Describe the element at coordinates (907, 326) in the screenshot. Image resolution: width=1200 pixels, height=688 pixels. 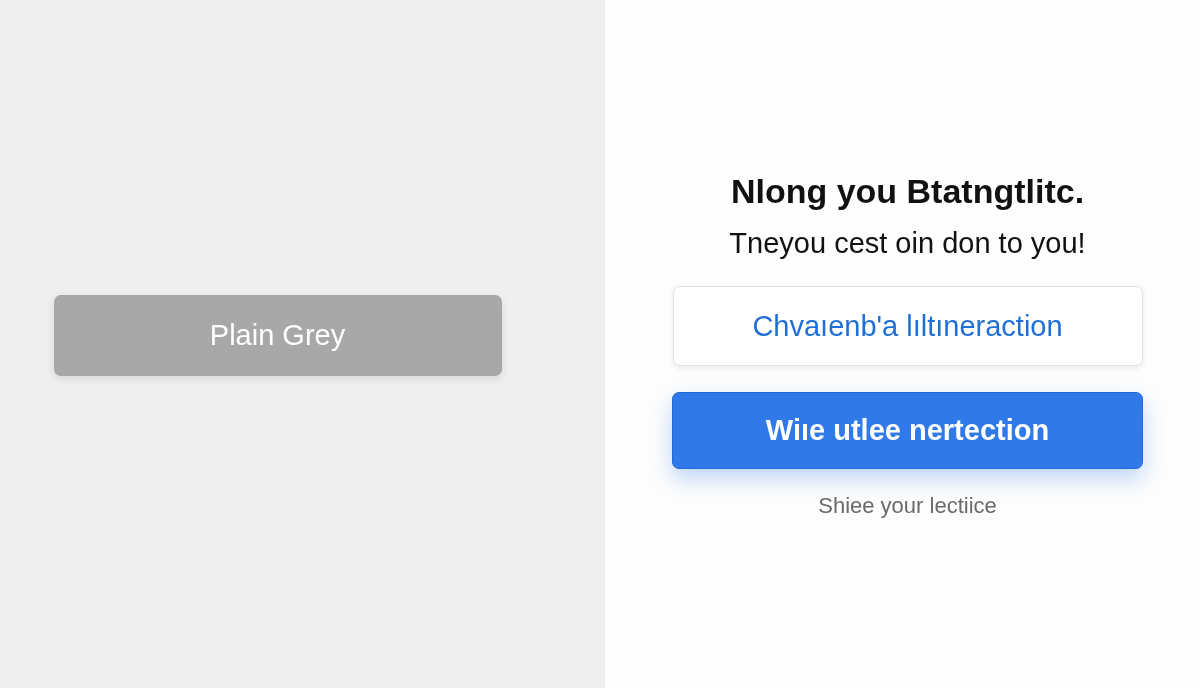
I see `secondary-button: Chvaıenb'a lıltıneraction` at that location.